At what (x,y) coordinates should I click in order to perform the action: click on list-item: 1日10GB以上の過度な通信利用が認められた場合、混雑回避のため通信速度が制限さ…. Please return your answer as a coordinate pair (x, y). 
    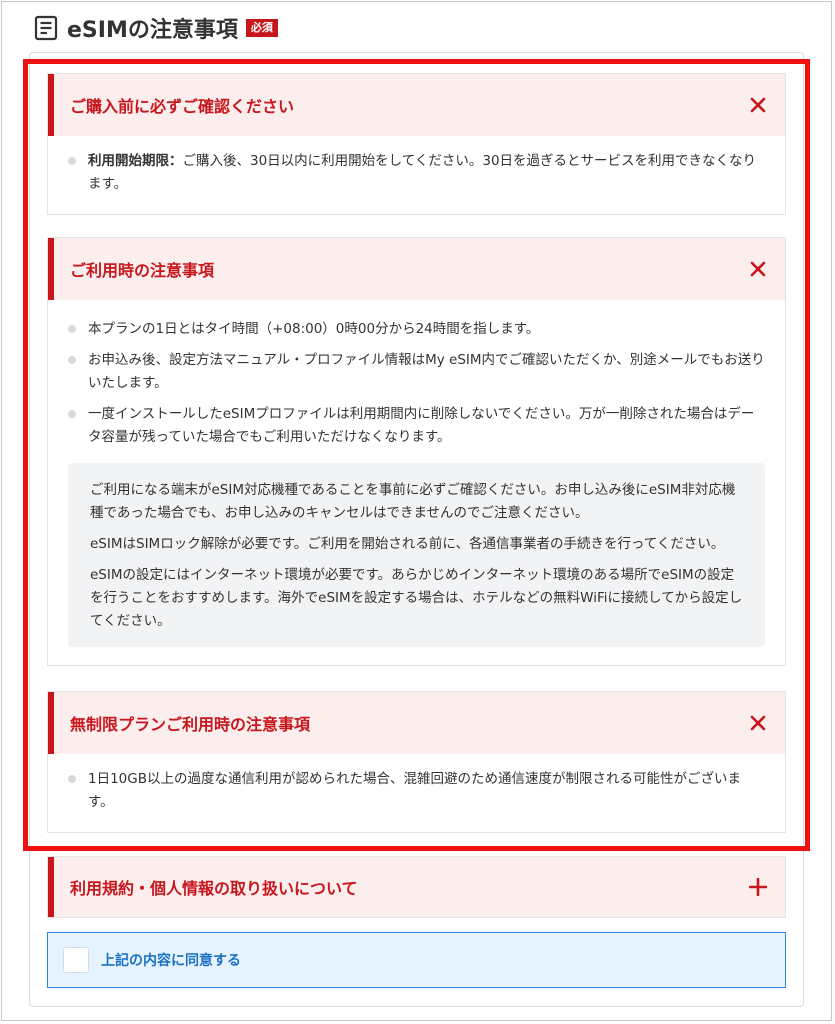
    Looking at the image, I should click on (416, 791).